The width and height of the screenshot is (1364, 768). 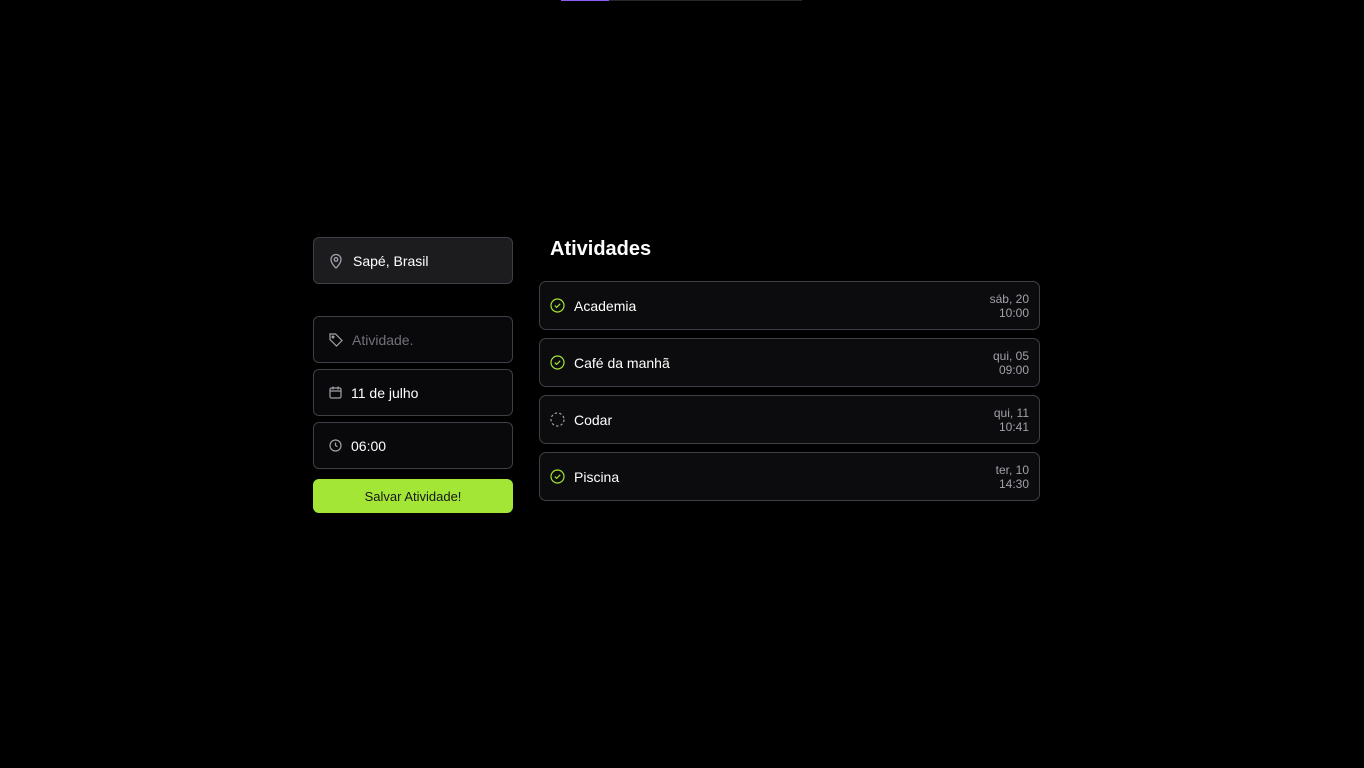 I want to click on top-progress-bar, so click(x=681, y=0).